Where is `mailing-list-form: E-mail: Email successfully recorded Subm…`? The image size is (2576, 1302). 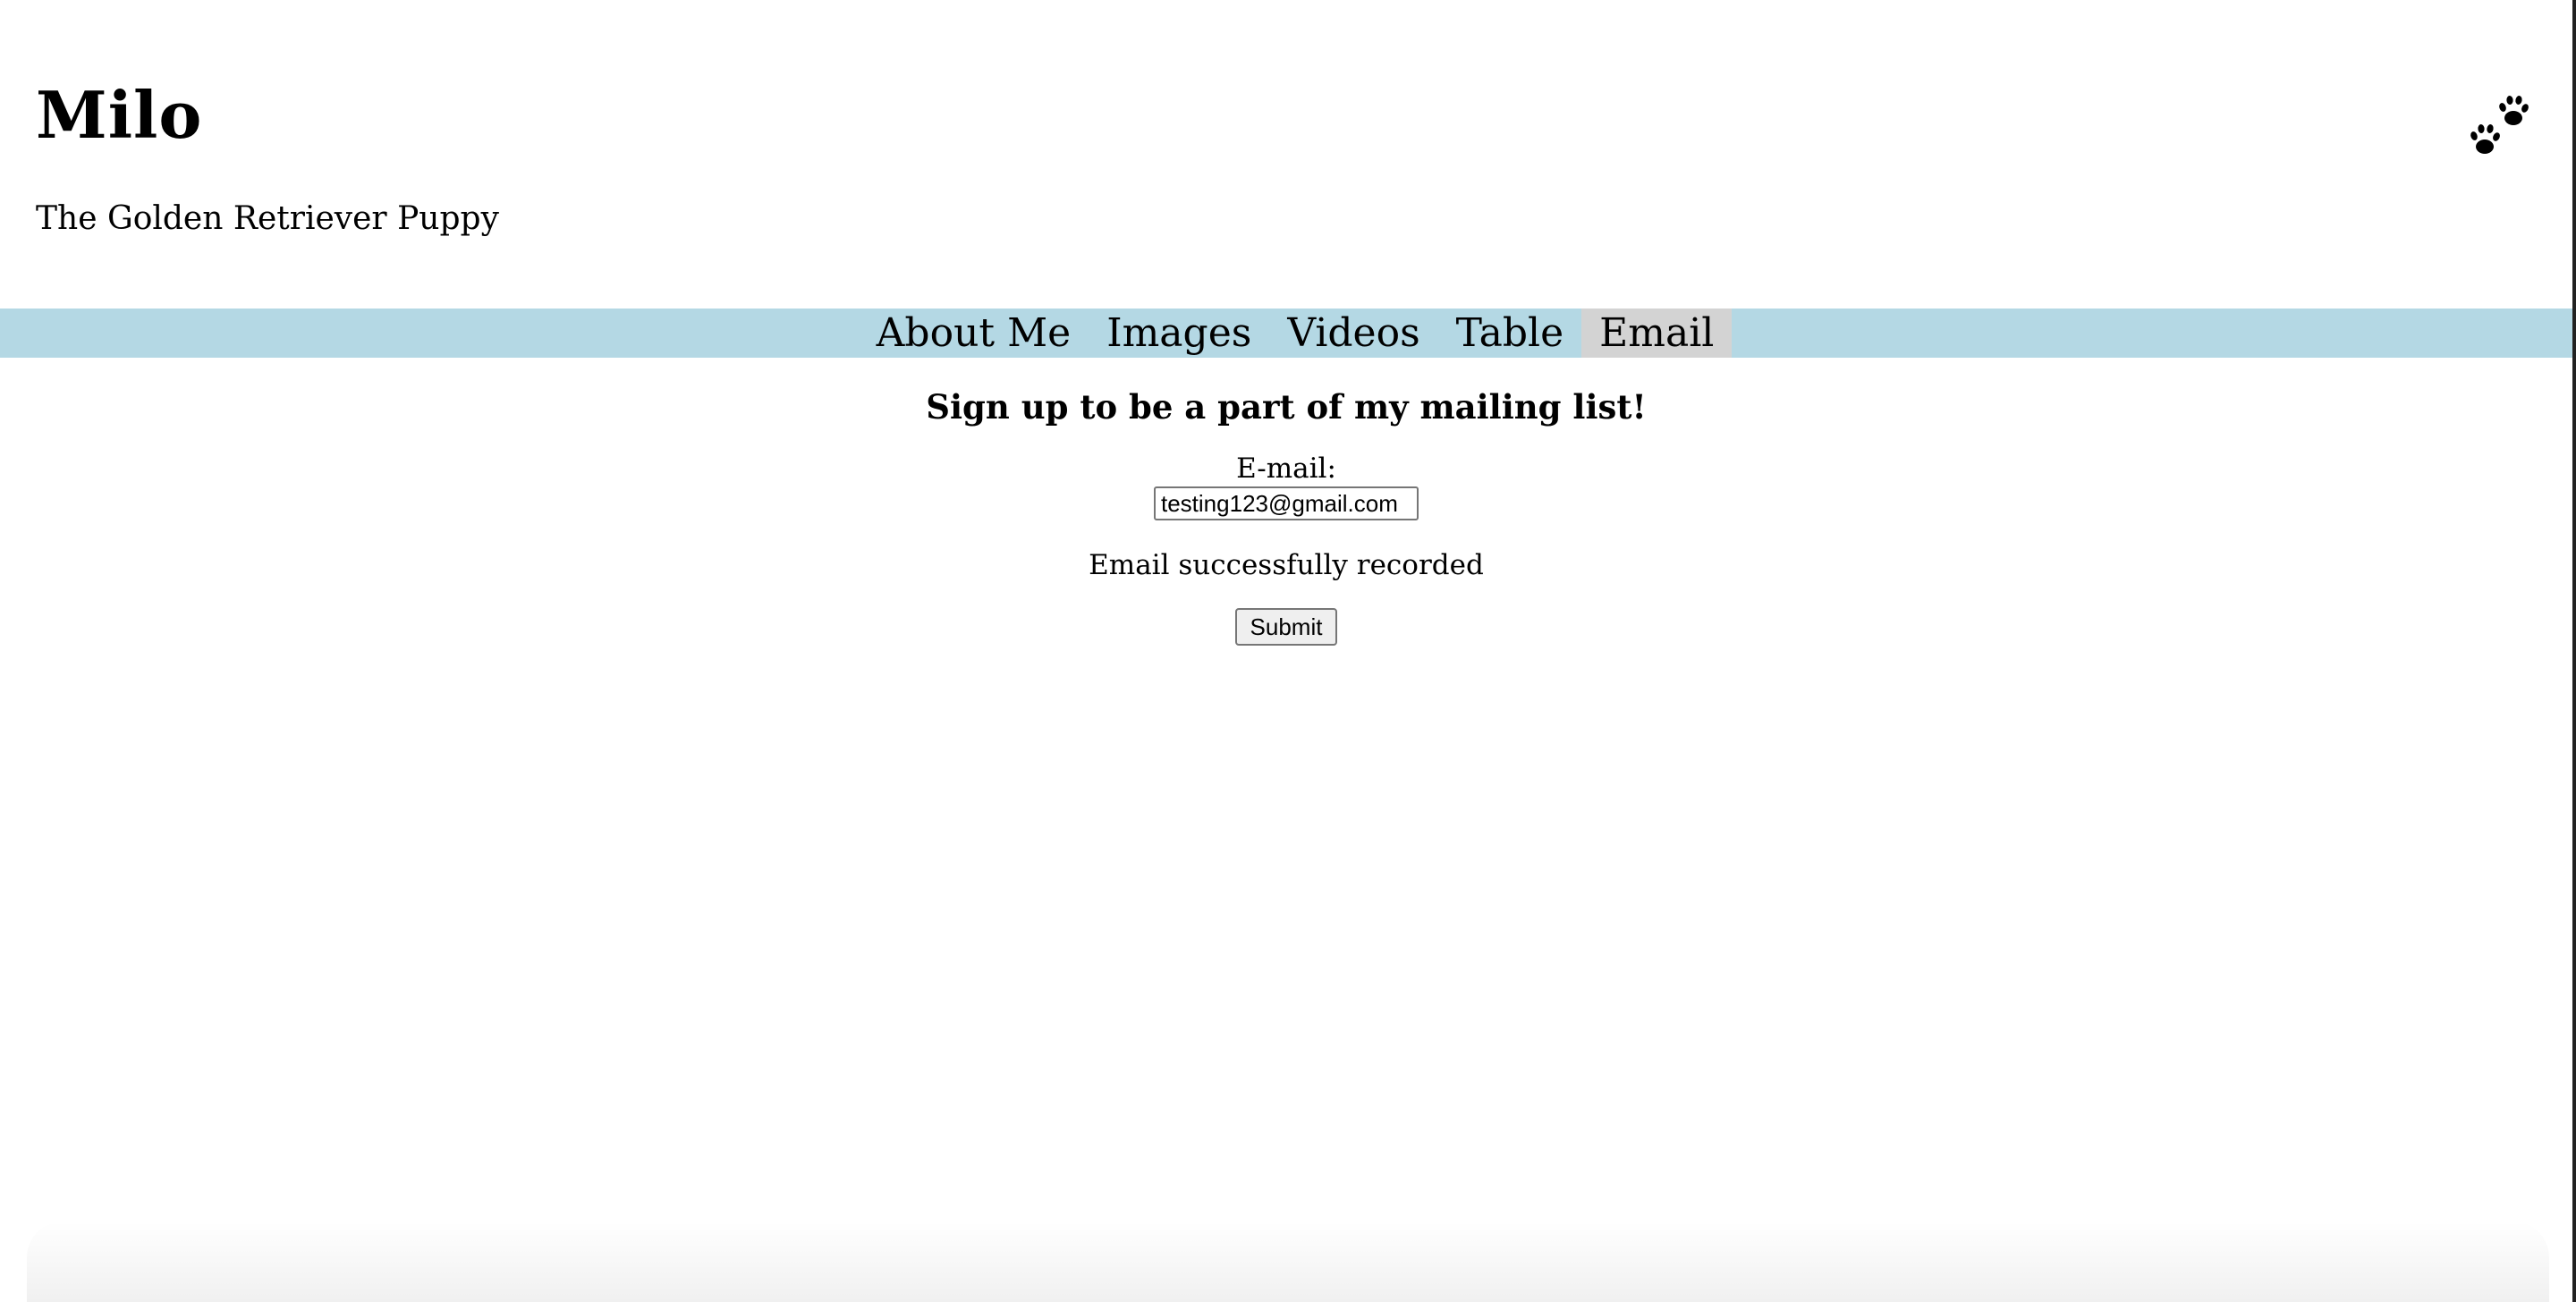 mailing-list-form: E-mail: Email successfully recorded Subm… is located at coordinates (1286, 548).